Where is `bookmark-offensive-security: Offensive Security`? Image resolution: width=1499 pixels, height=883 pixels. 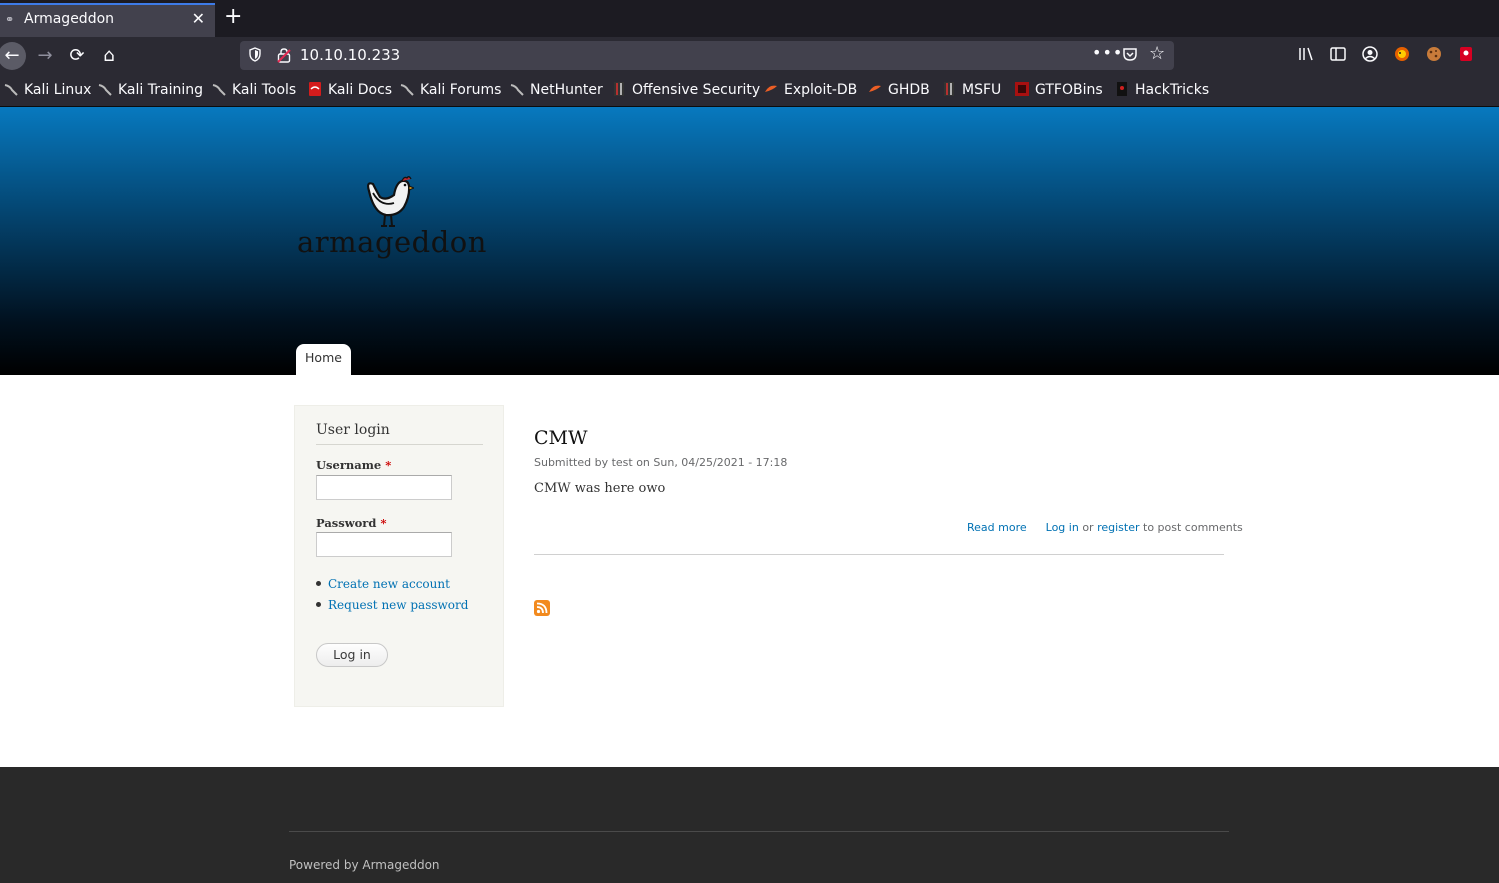 bookmark-offensive-security: Offensive Security is located at coordinates (686, 91).